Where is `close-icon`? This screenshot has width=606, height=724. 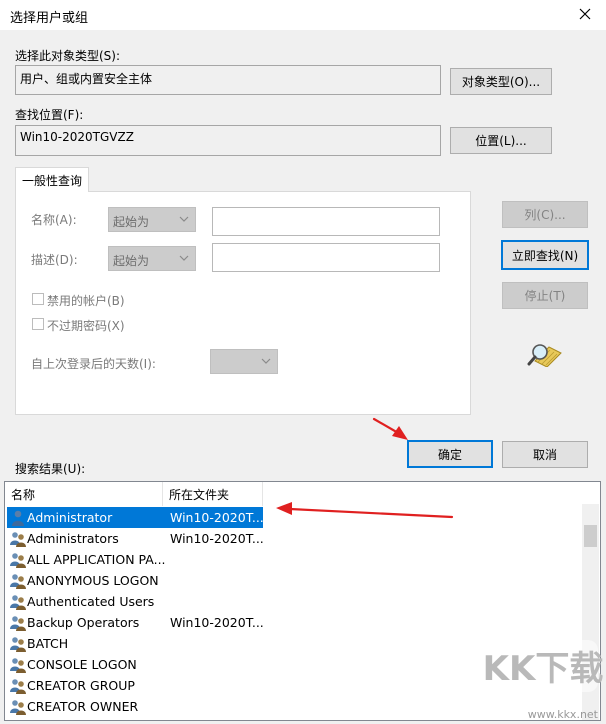
close-icon is located at coordinates (585, 14).